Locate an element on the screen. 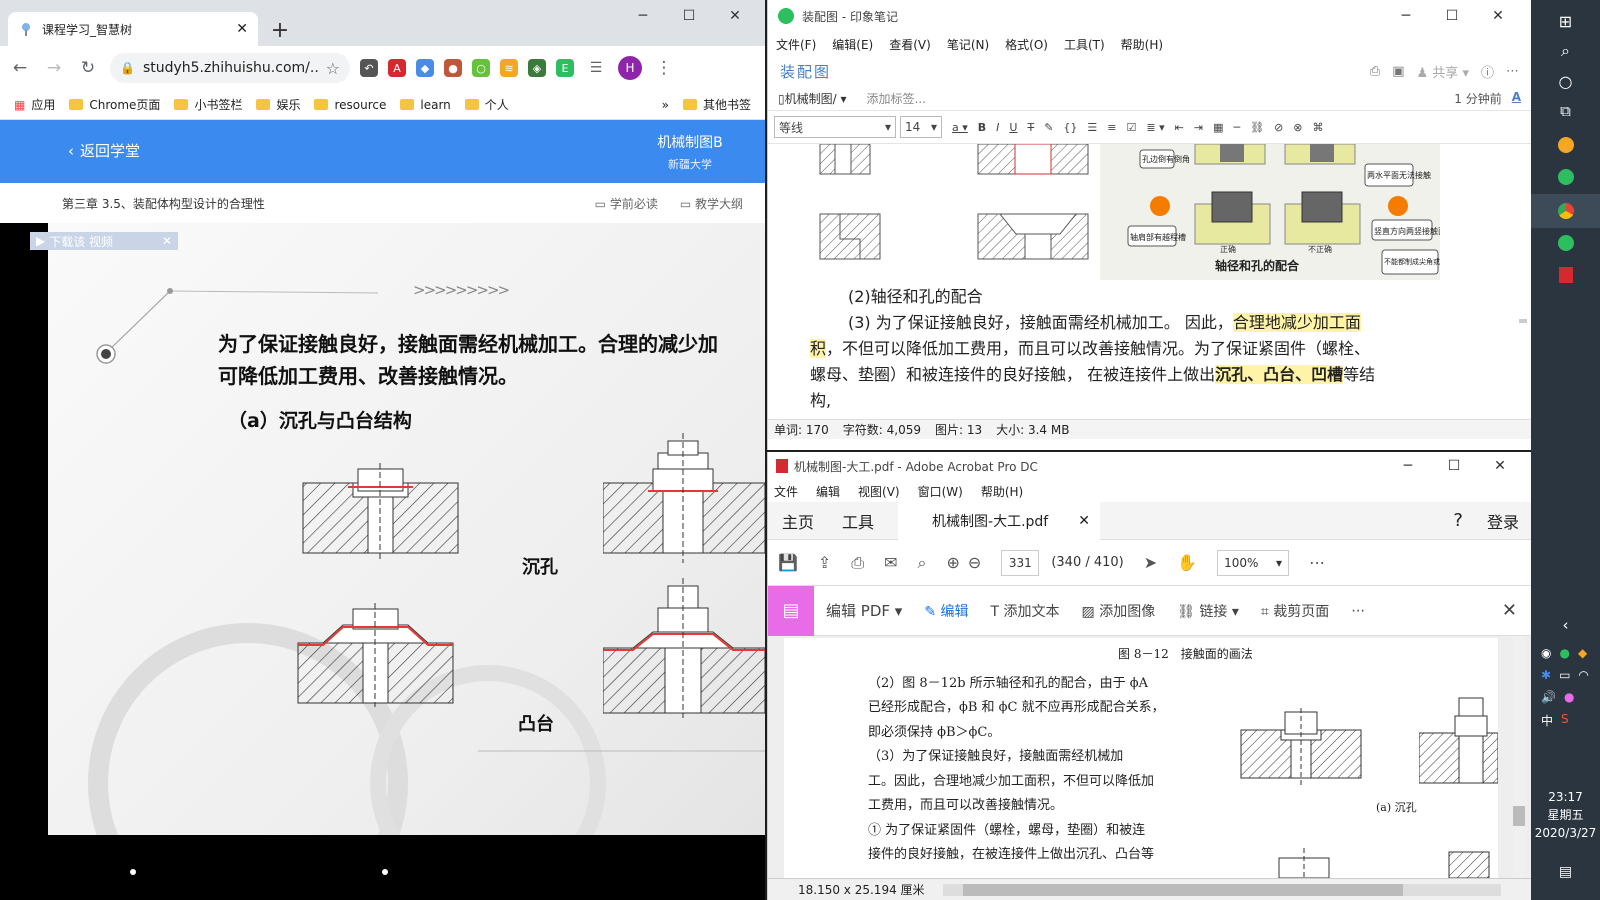 This screenshot has height=900, width=1600. battery-icon: ▭ is located at coordinates (1564, 675).